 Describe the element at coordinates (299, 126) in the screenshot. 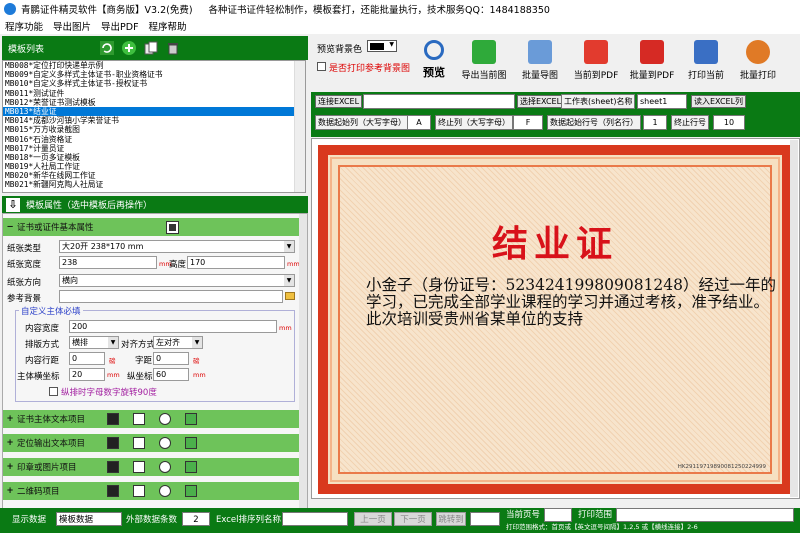

I see `template-list-scrollbar` at that location.